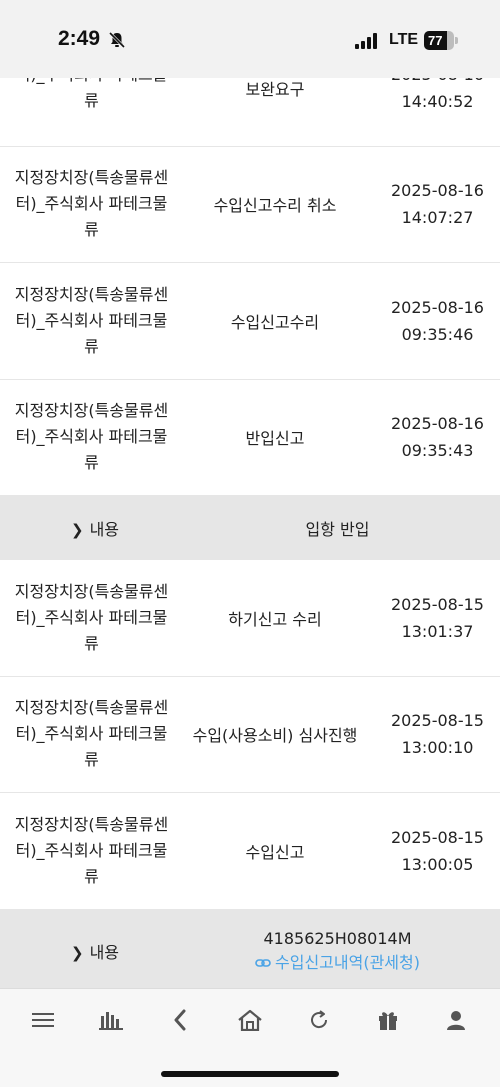 The image size is (500, 1087). I want to click on user-icon, so click(456, 1020).